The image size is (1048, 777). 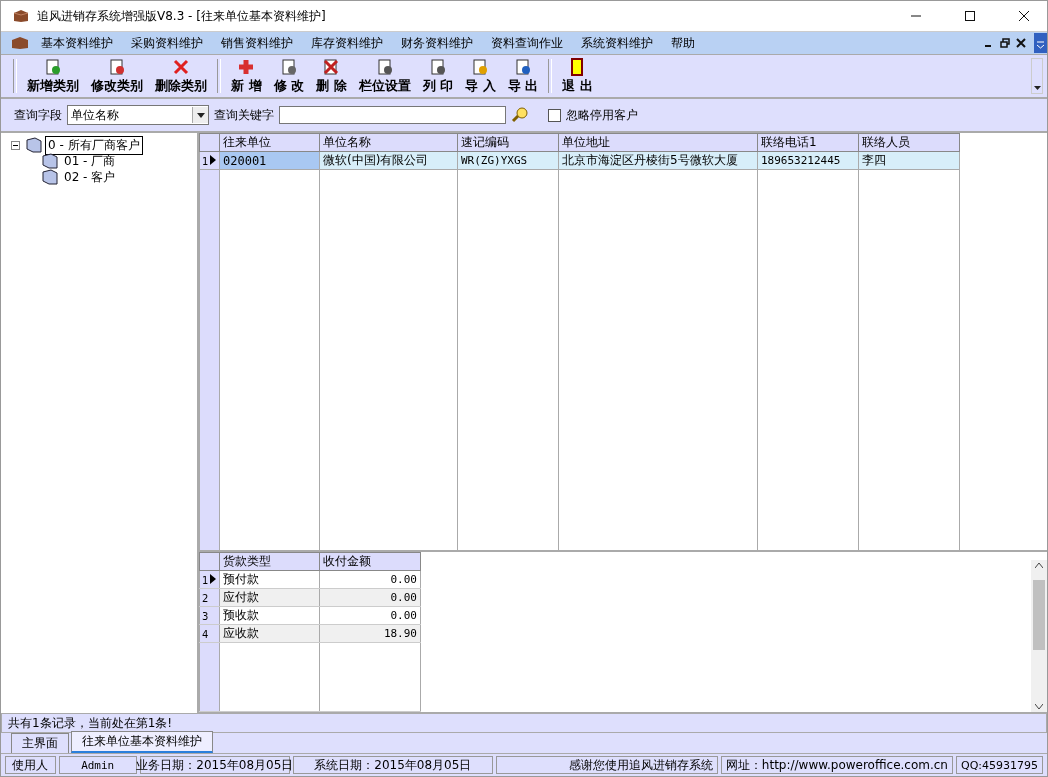 I want to click on status-panel: 系统日期：2015年08月05日, so click(x=392, y=765).